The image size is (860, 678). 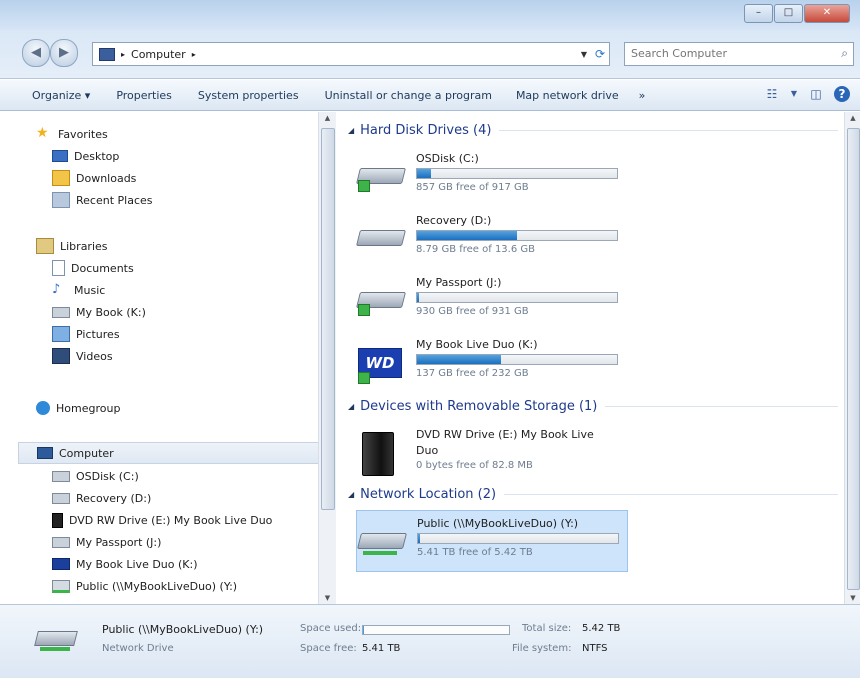 I want to click on uninstall-program-button: Uninstall or change a program, so click(x=408, y=95).